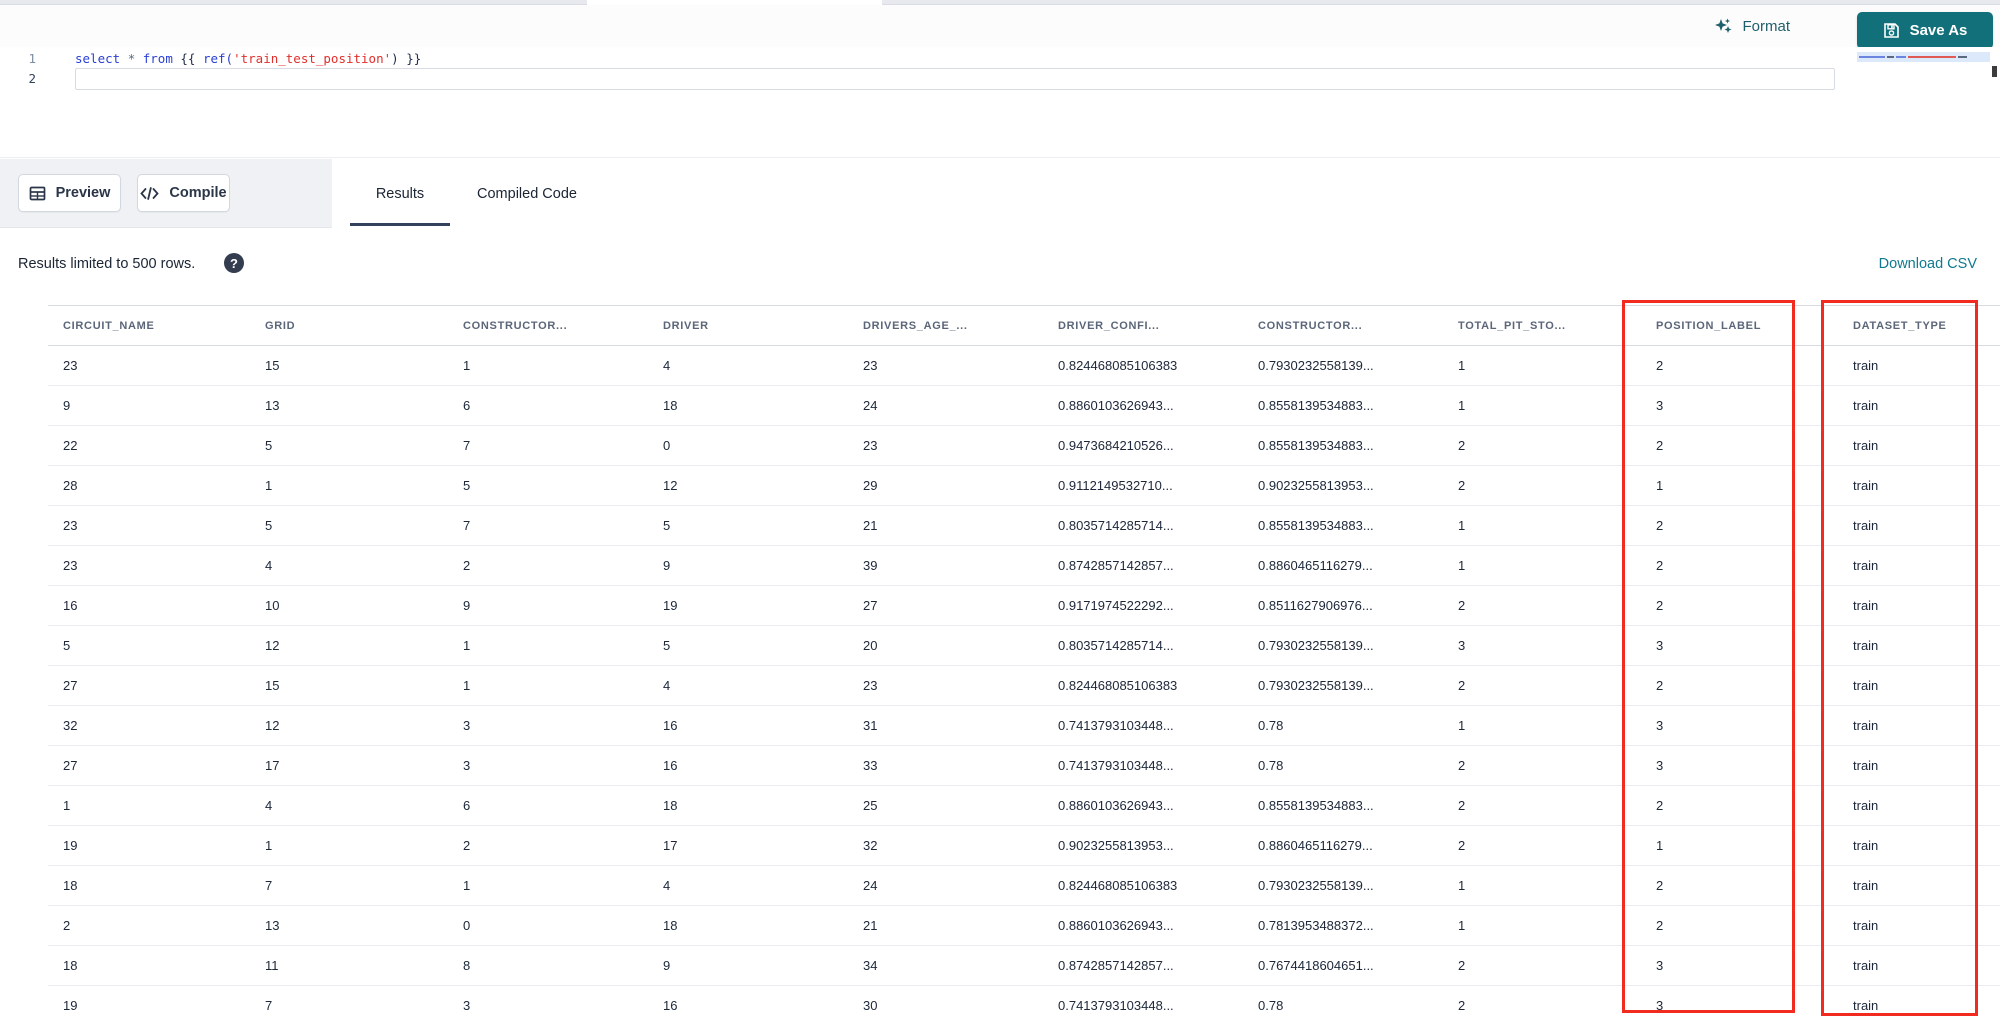 Image resolution: width=2000 pixels, height=1020 pixels. What do you see at coordinates (70, 485) in the screenshot?
I see `table-cell: 28` at bounding box center [70, 485].